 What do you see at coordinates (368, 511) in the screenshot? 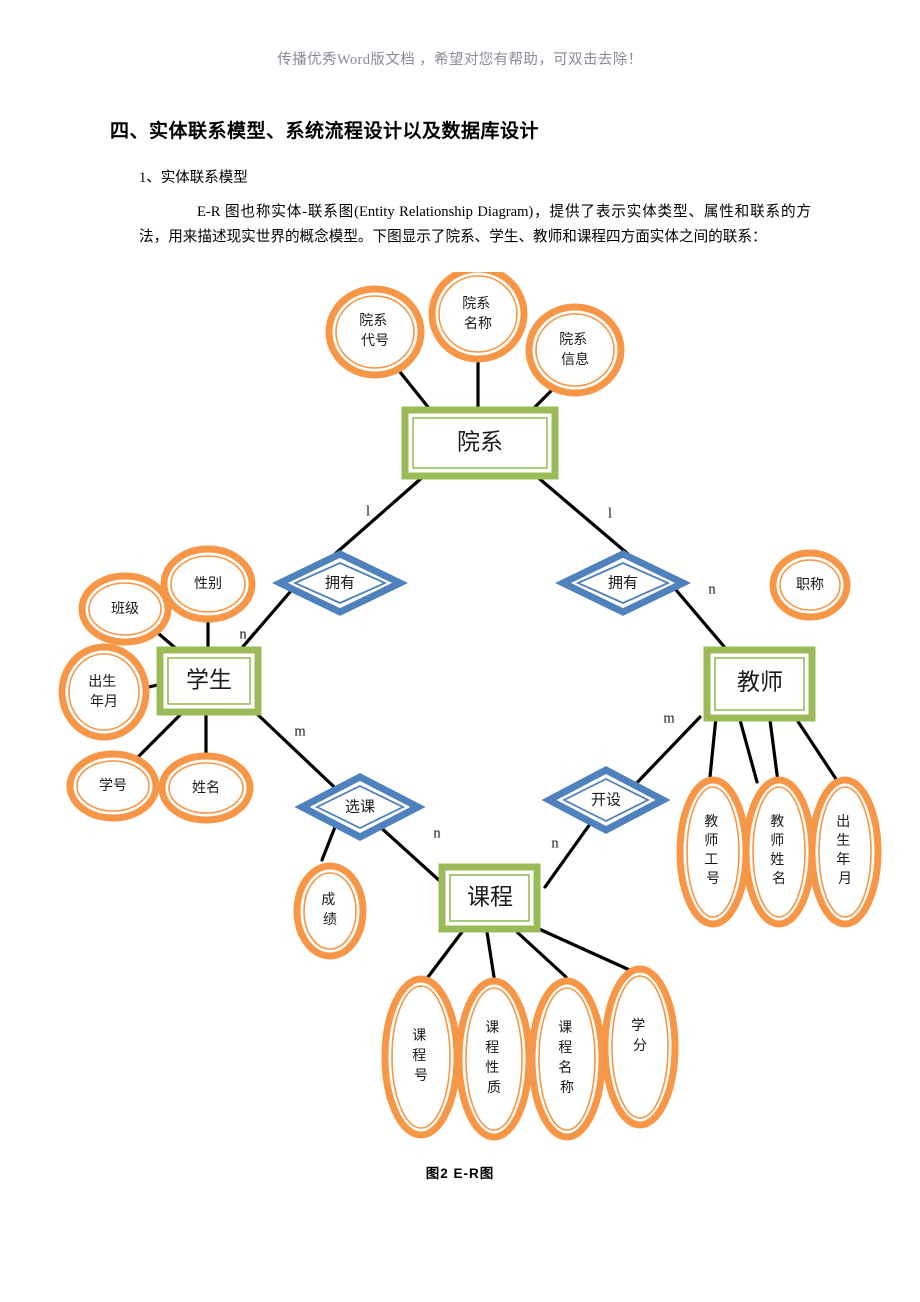
I see `cardinality-dept-own-left: l` at bounding box center [368, 511].